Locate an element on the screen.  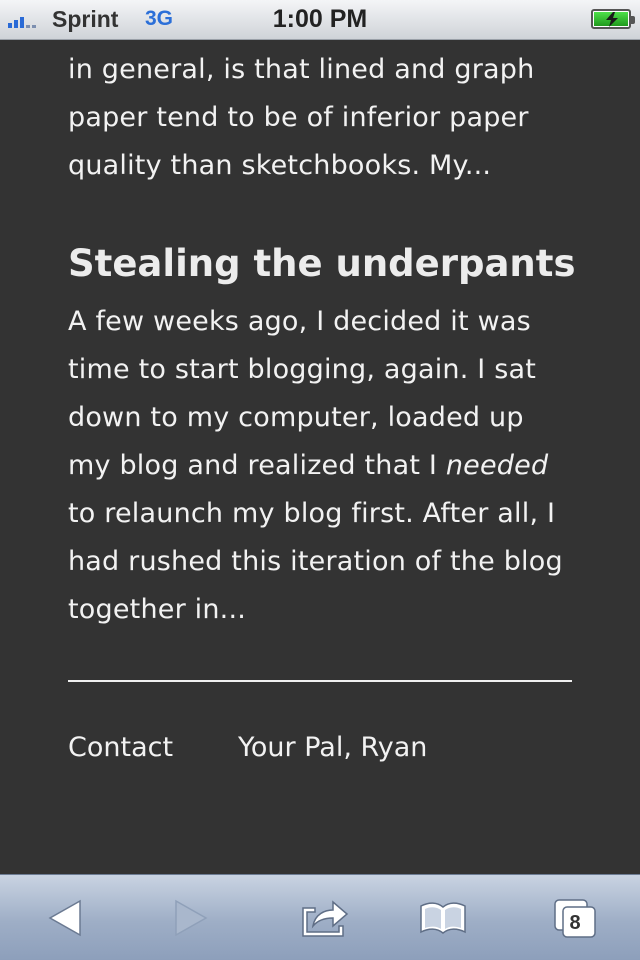
forward-button is located at coordinates (191, 917).